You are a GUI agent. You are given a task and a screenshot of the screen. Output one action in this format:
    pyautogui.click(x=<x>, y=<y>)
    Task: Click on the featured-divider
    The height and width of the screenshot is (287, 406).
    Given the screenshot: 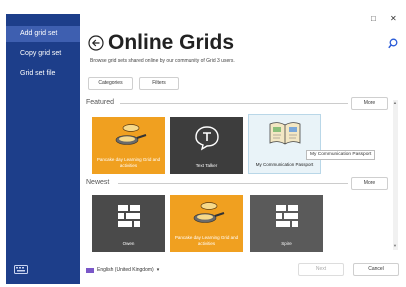 What is the action you would take?
    pyautogui.click(x=234, y=103)
    